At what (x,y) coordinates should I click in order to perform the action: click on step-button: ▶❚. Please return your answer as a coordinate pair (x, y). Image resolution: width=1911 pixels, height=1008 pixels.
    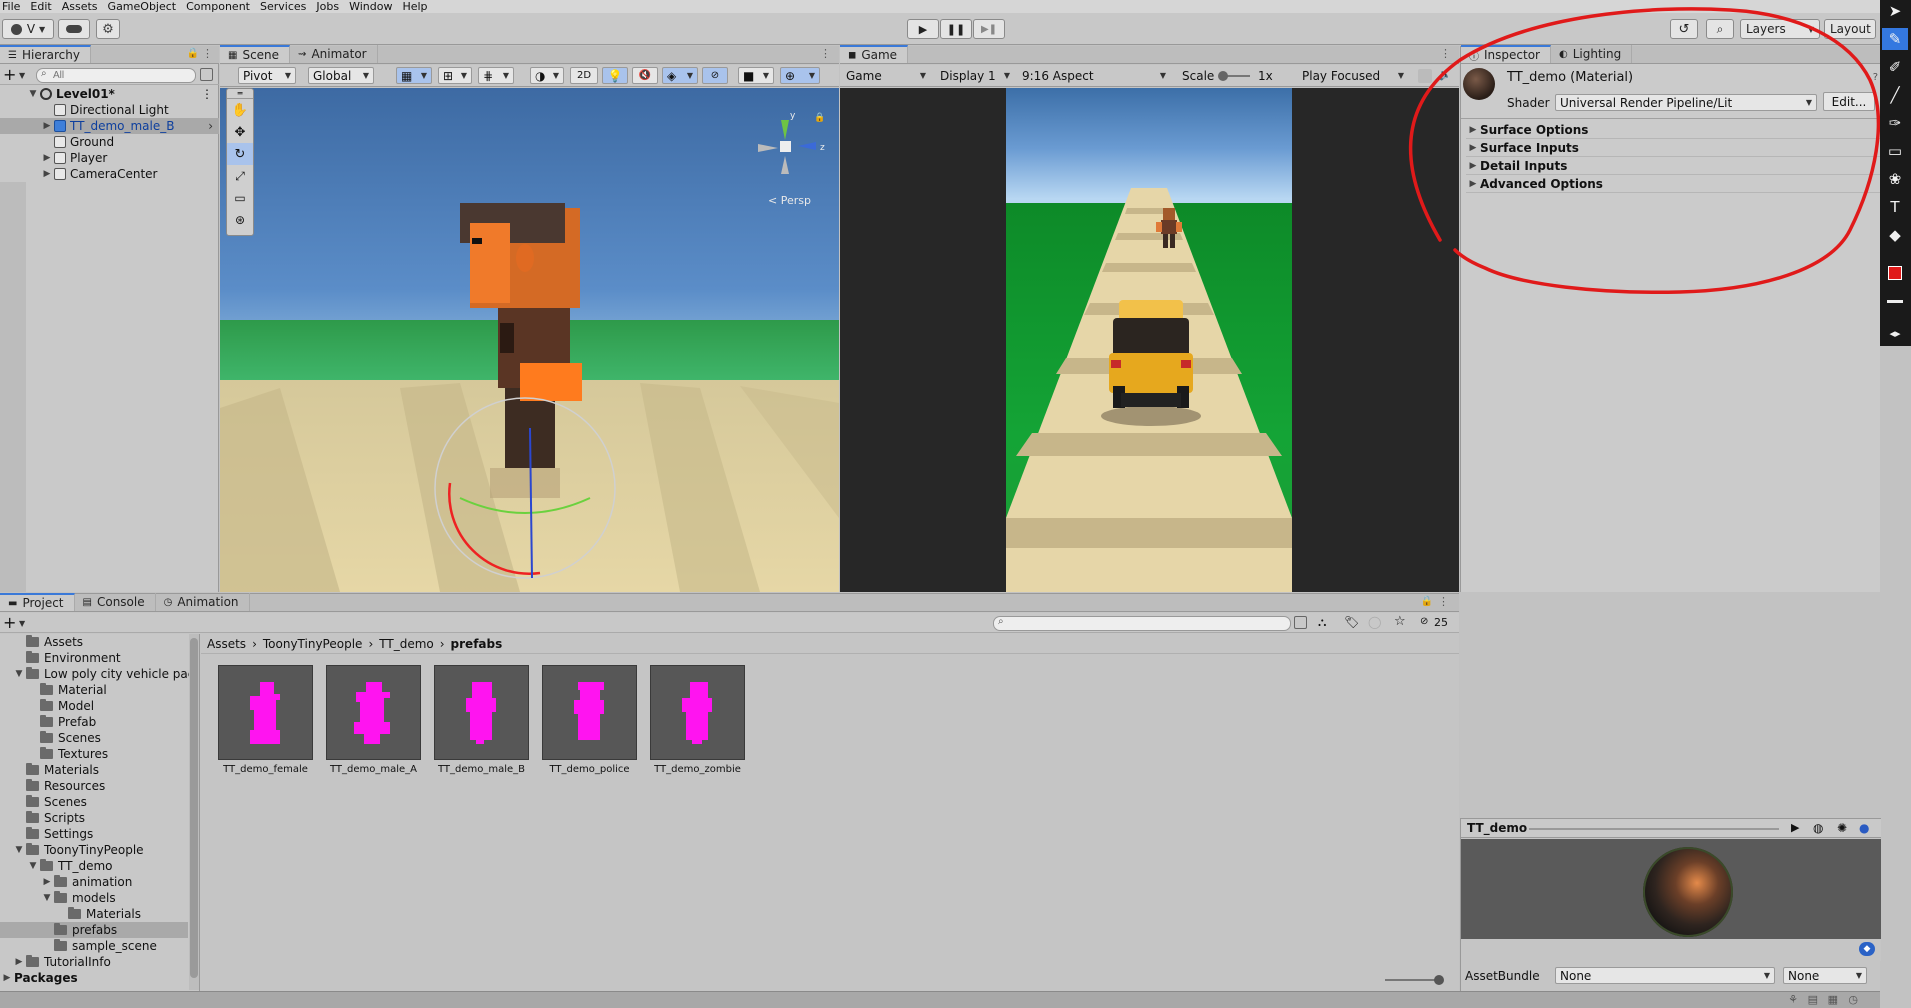
    Looking at the image, I should click on (989, 29).